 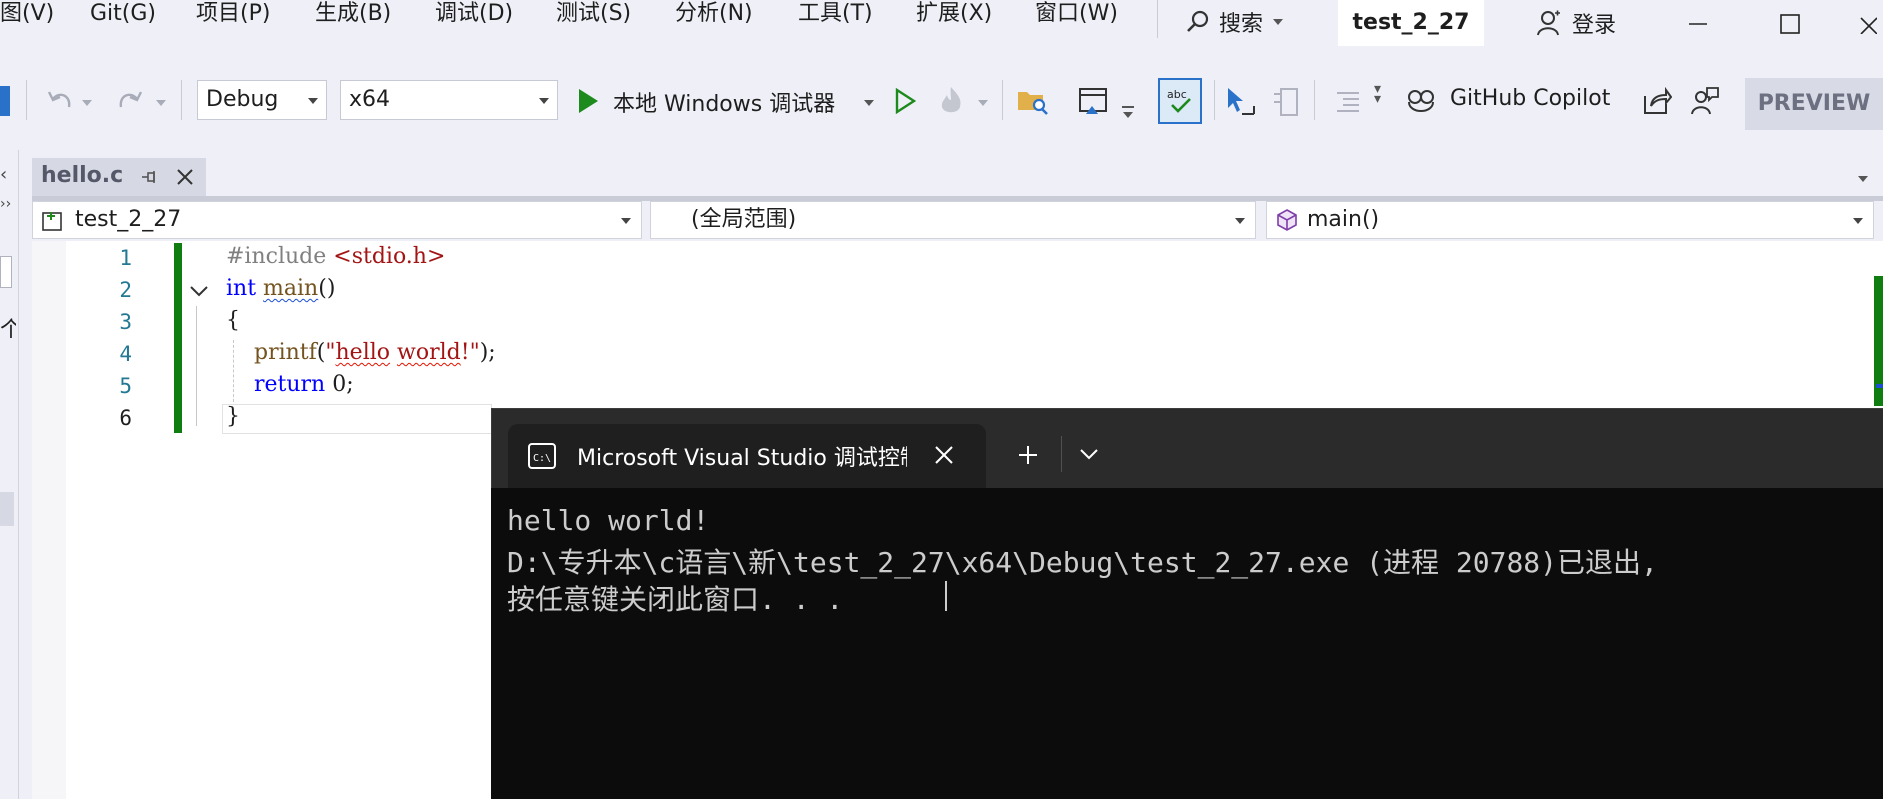 What do you see at coordinates (474, 16) in the screenshot?
I see `menu-debug: 调试(D)` at bounding box center [474, 16].